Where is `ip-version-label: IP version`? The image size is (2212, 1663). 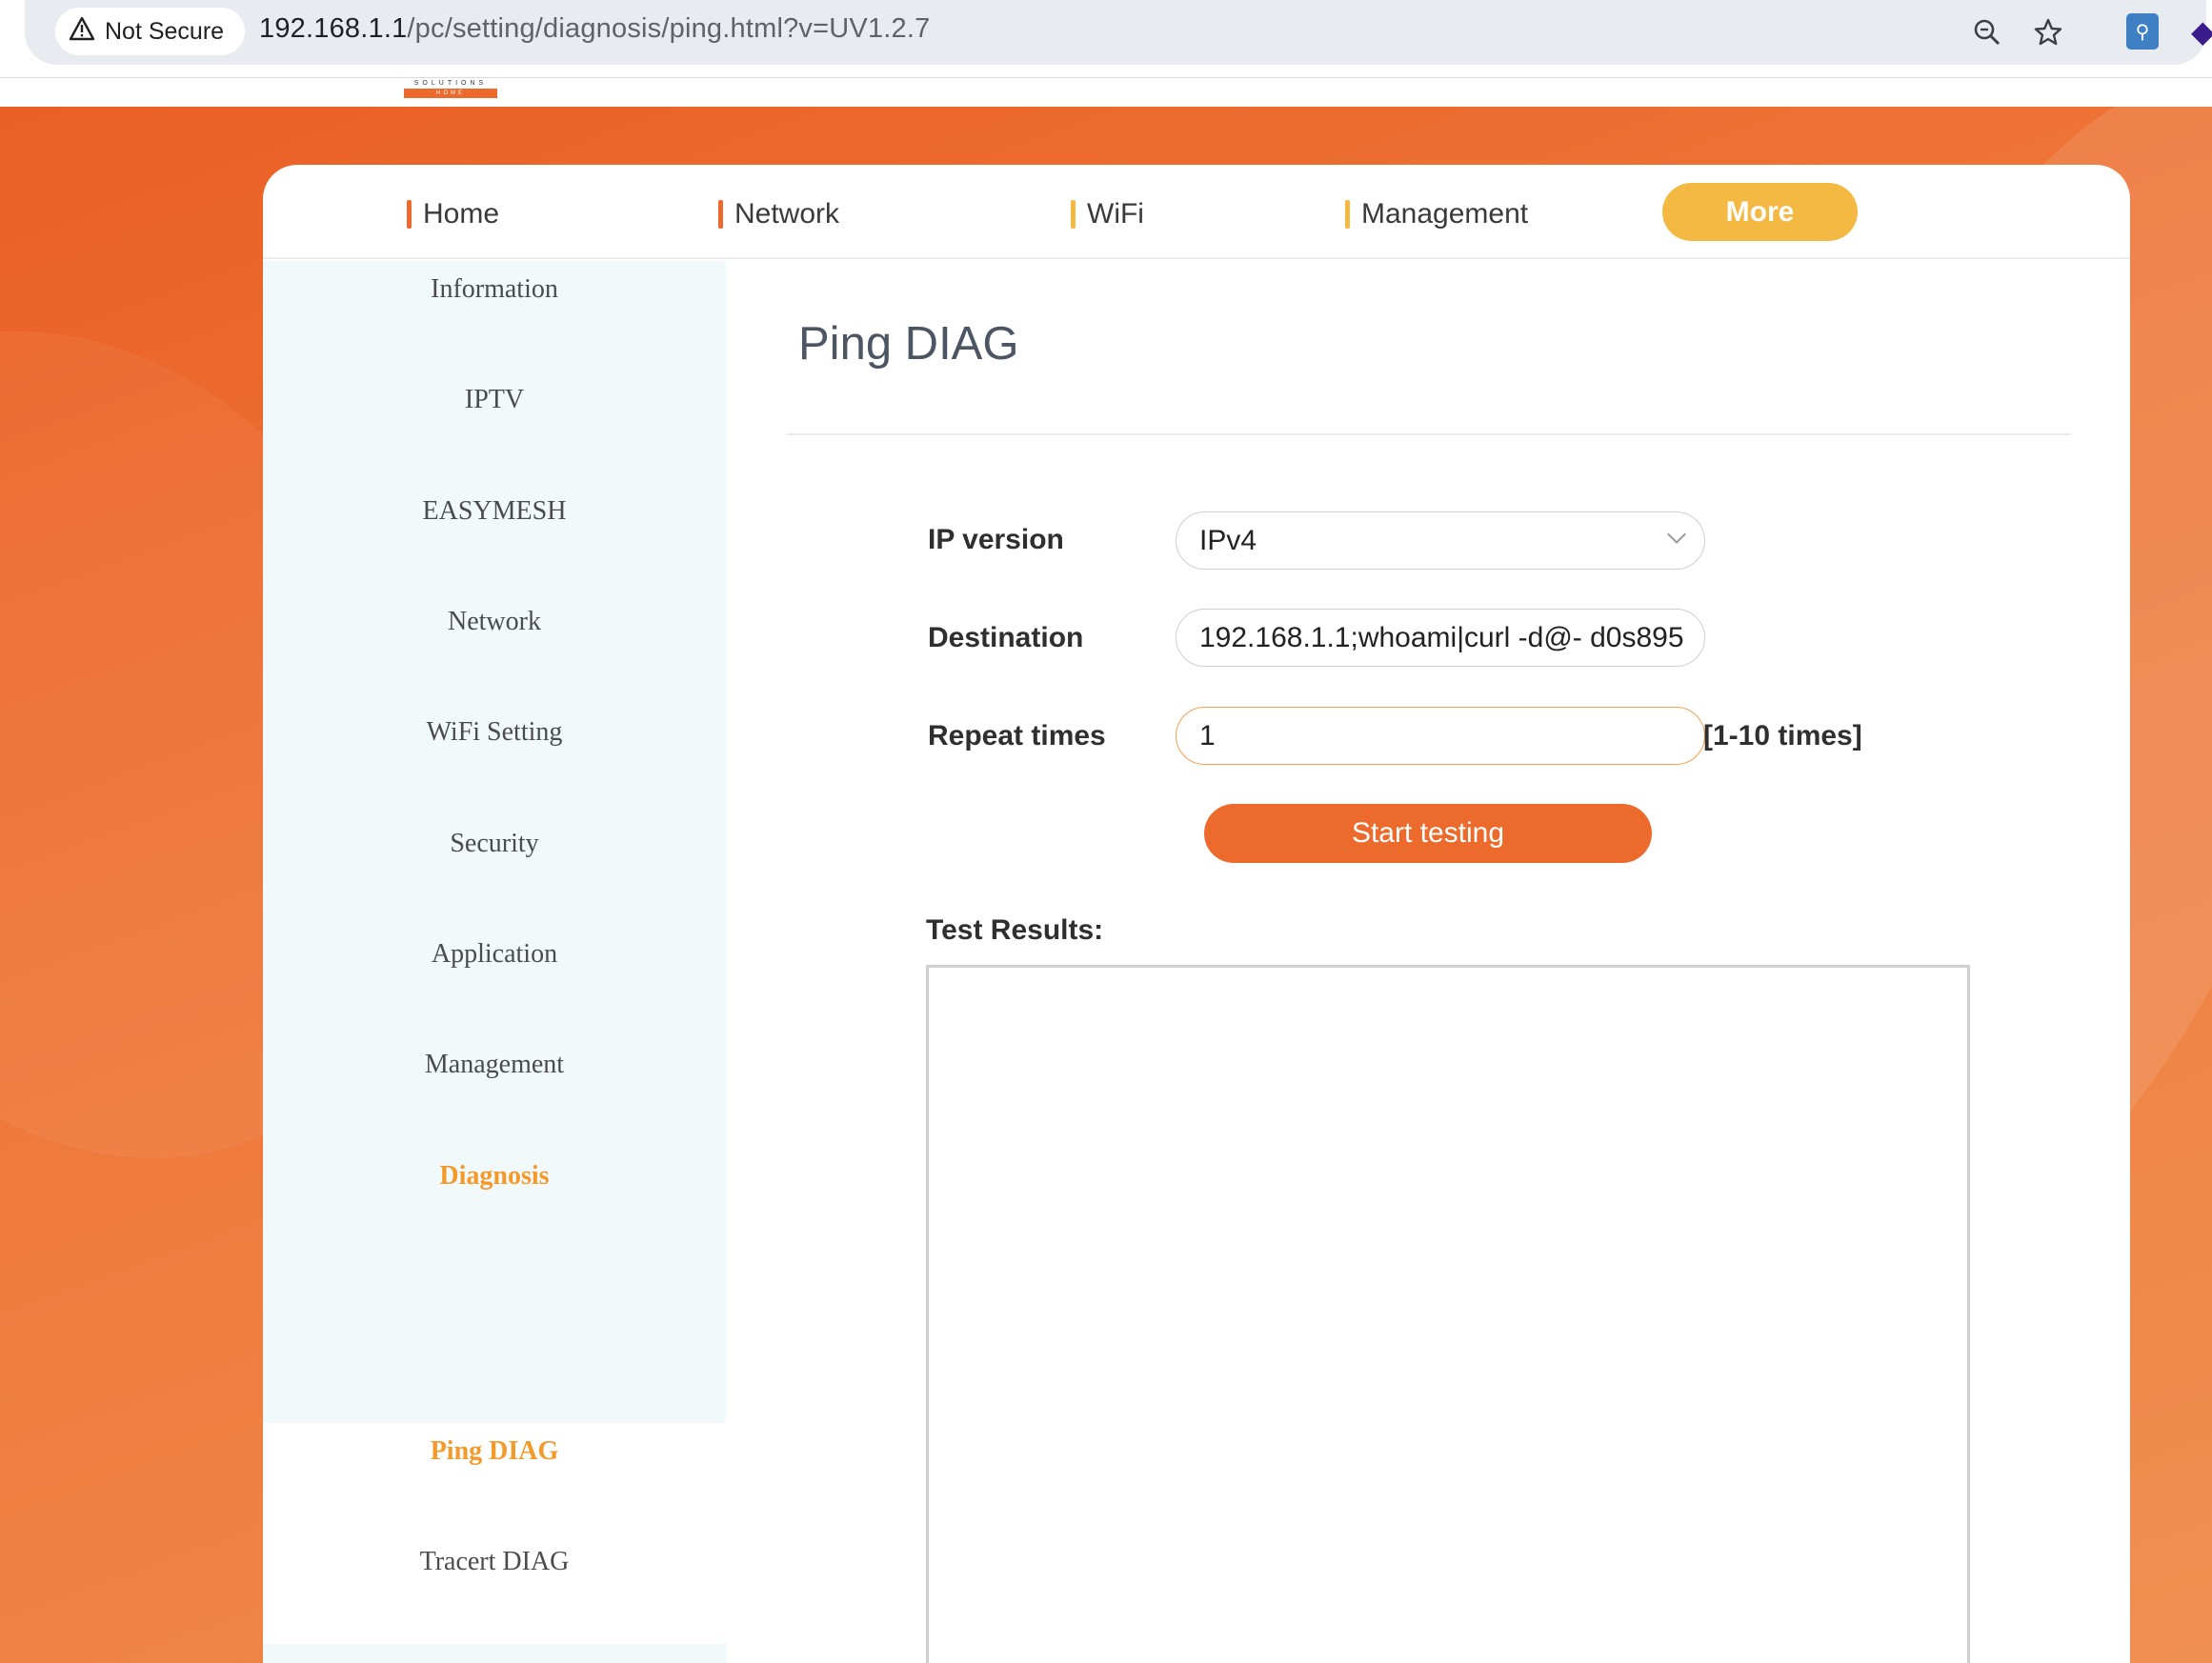
ip-version-label: IP version is located at coordinates (996, 539).